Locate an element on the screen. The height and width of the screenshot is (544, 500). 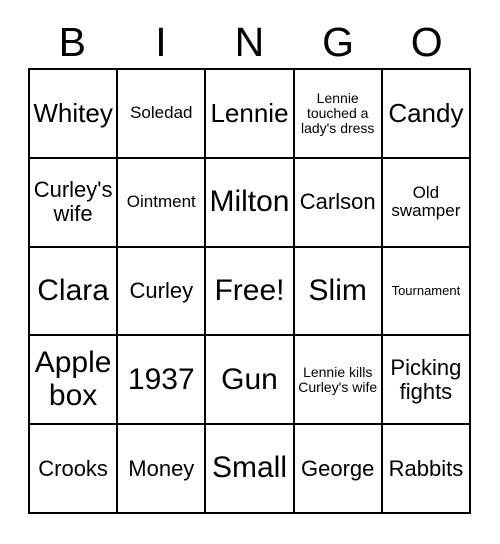
bingo-cell-text: Lennie kills Curley's wife is located at coordinates (338, 379).